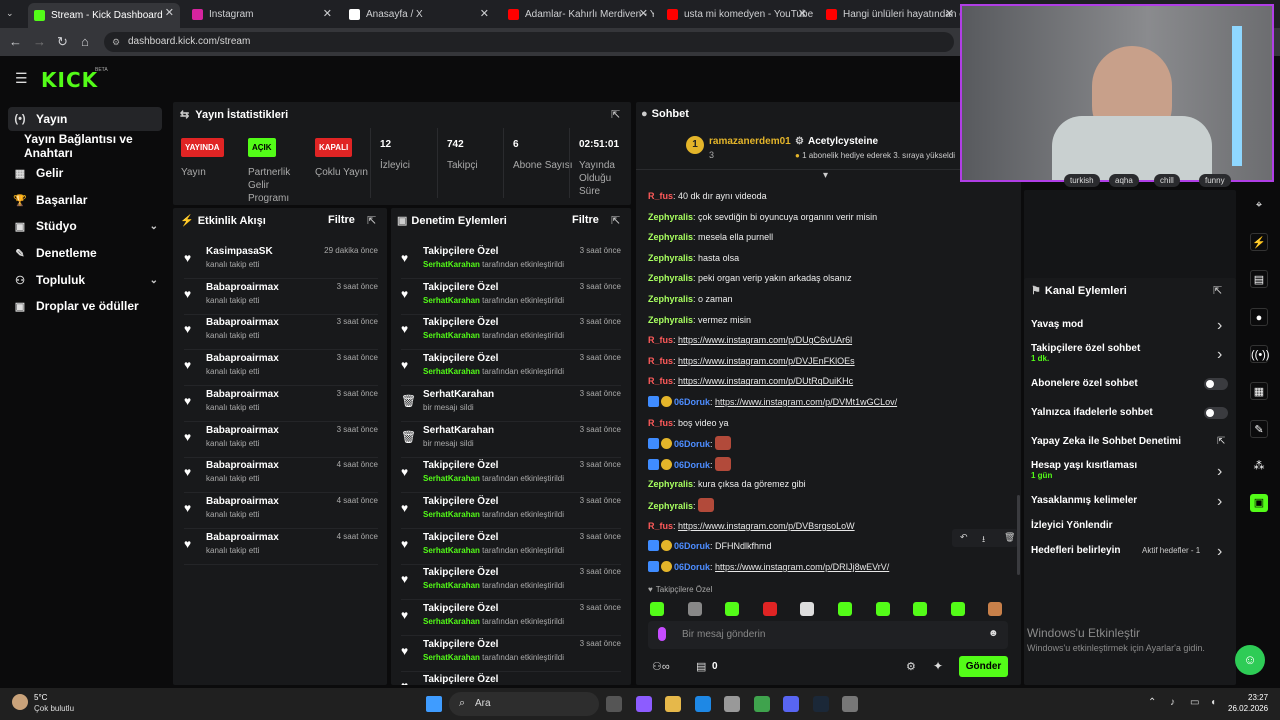 The width and height of the screenshot is (1280, 720). I want to click on mic-tray-icon: ♪, so click(1172, 702).